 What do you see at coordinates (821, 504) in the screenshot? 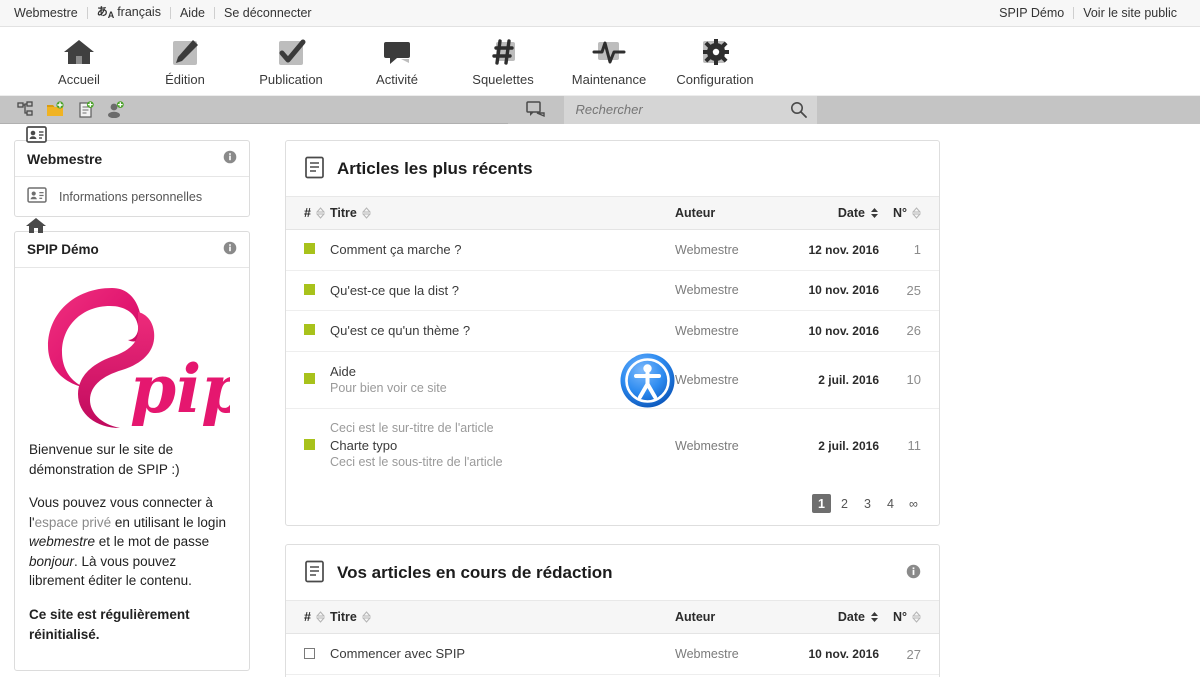
I see `pagination-page-1: 1` at bounding box center [821, 504].